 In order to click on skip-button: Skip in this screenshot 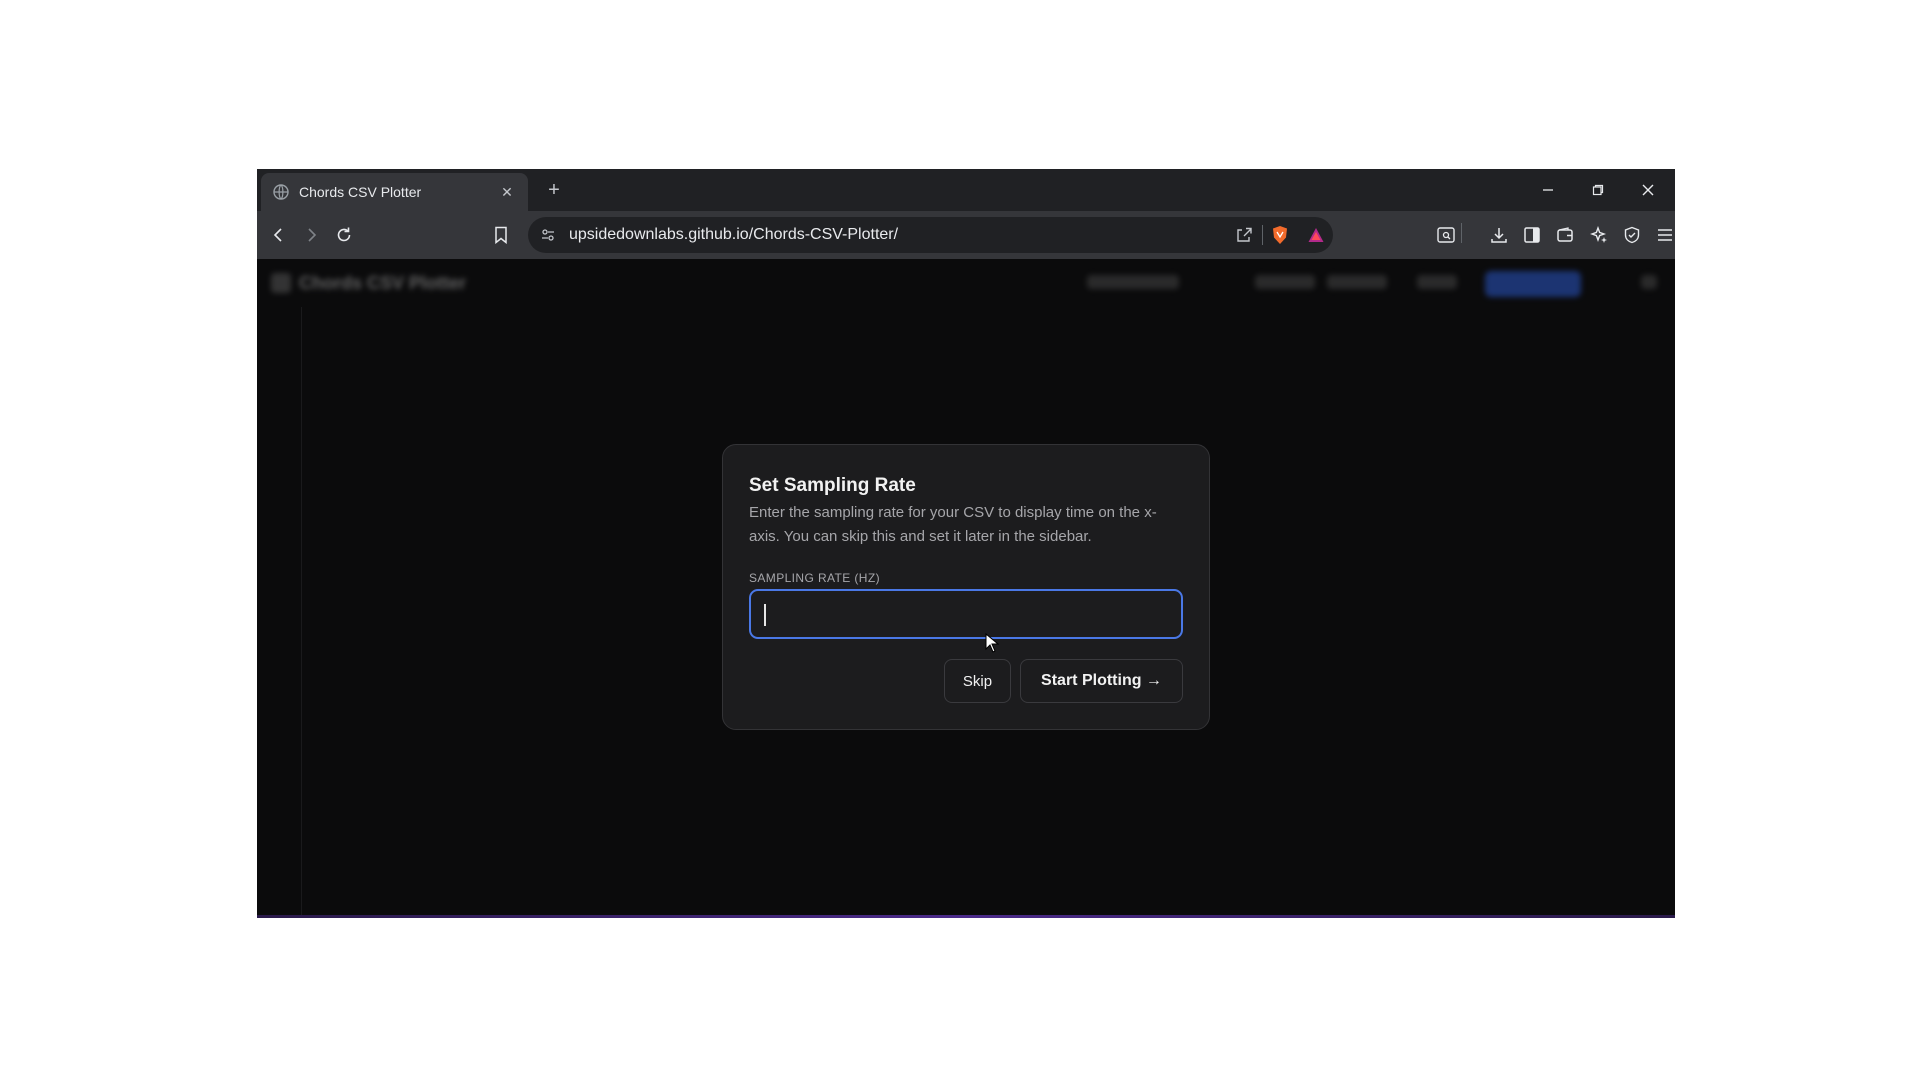, I will do `click(977, 681)`.